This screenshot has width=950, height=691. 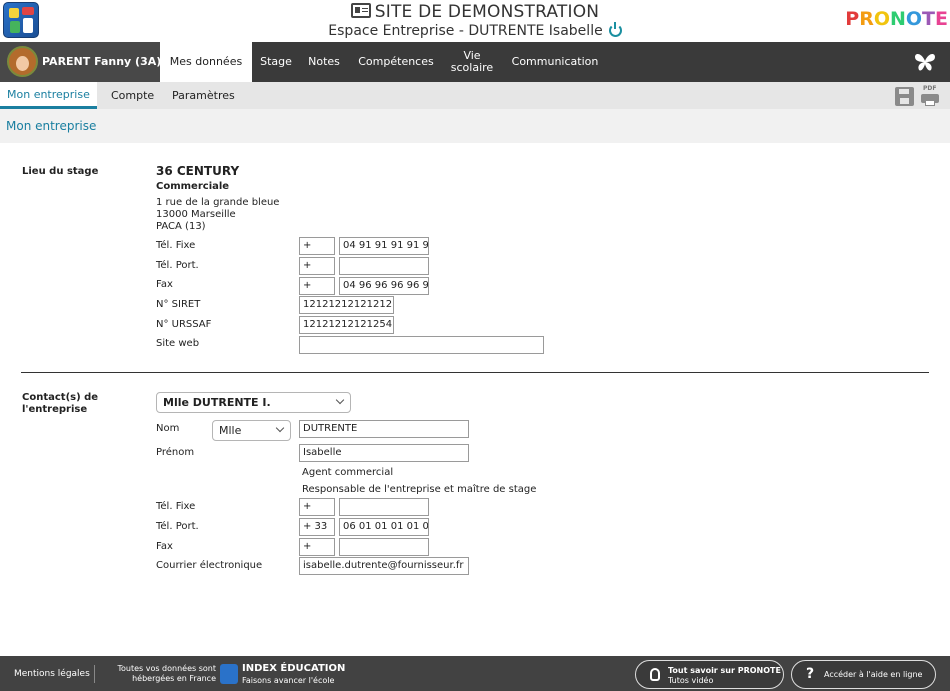 I want to click on index-education-logo-icon, so click(x=229, y=674).